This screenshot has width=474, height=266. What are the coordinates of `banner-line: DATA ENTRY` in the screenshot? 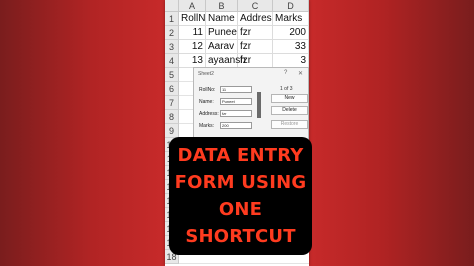 It's located at (240, 155).